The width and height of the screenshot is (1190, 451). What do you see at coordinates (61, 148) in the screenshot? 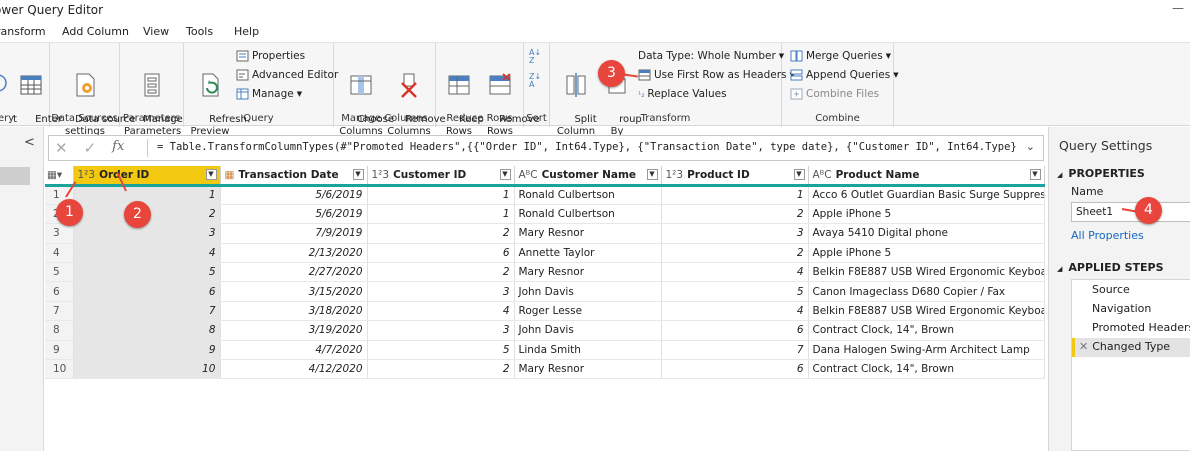
I see `cancel-formula-icon: ✕` at bounding box center [61, 148].